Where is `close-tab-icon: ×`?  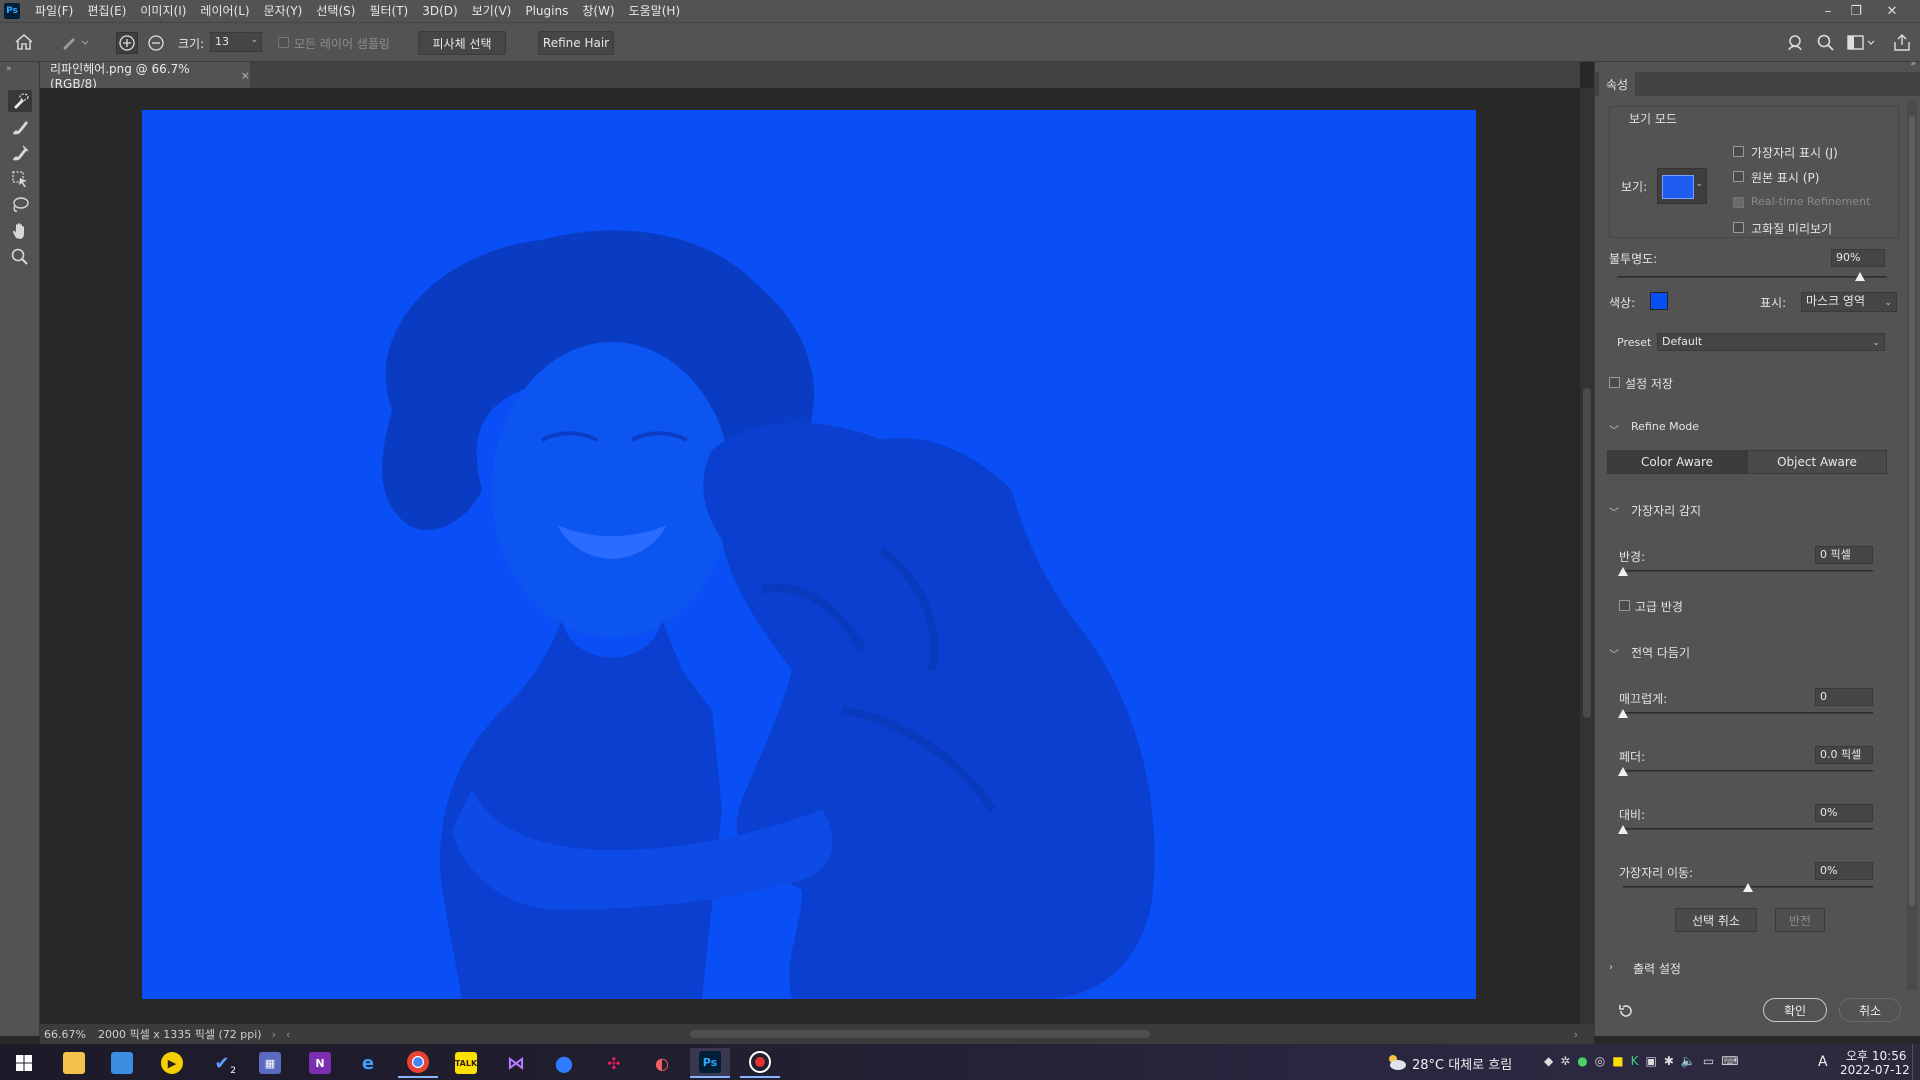 close-tab-icon: × is located at coordinates (245, 75).